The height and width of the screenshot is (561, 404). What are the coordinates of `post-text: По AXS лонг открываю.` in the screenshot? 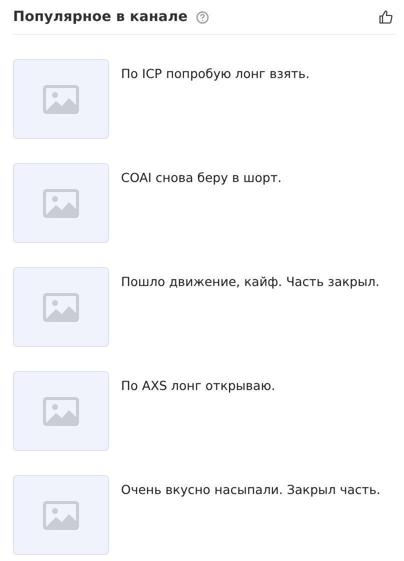 It's located at (198, 414).